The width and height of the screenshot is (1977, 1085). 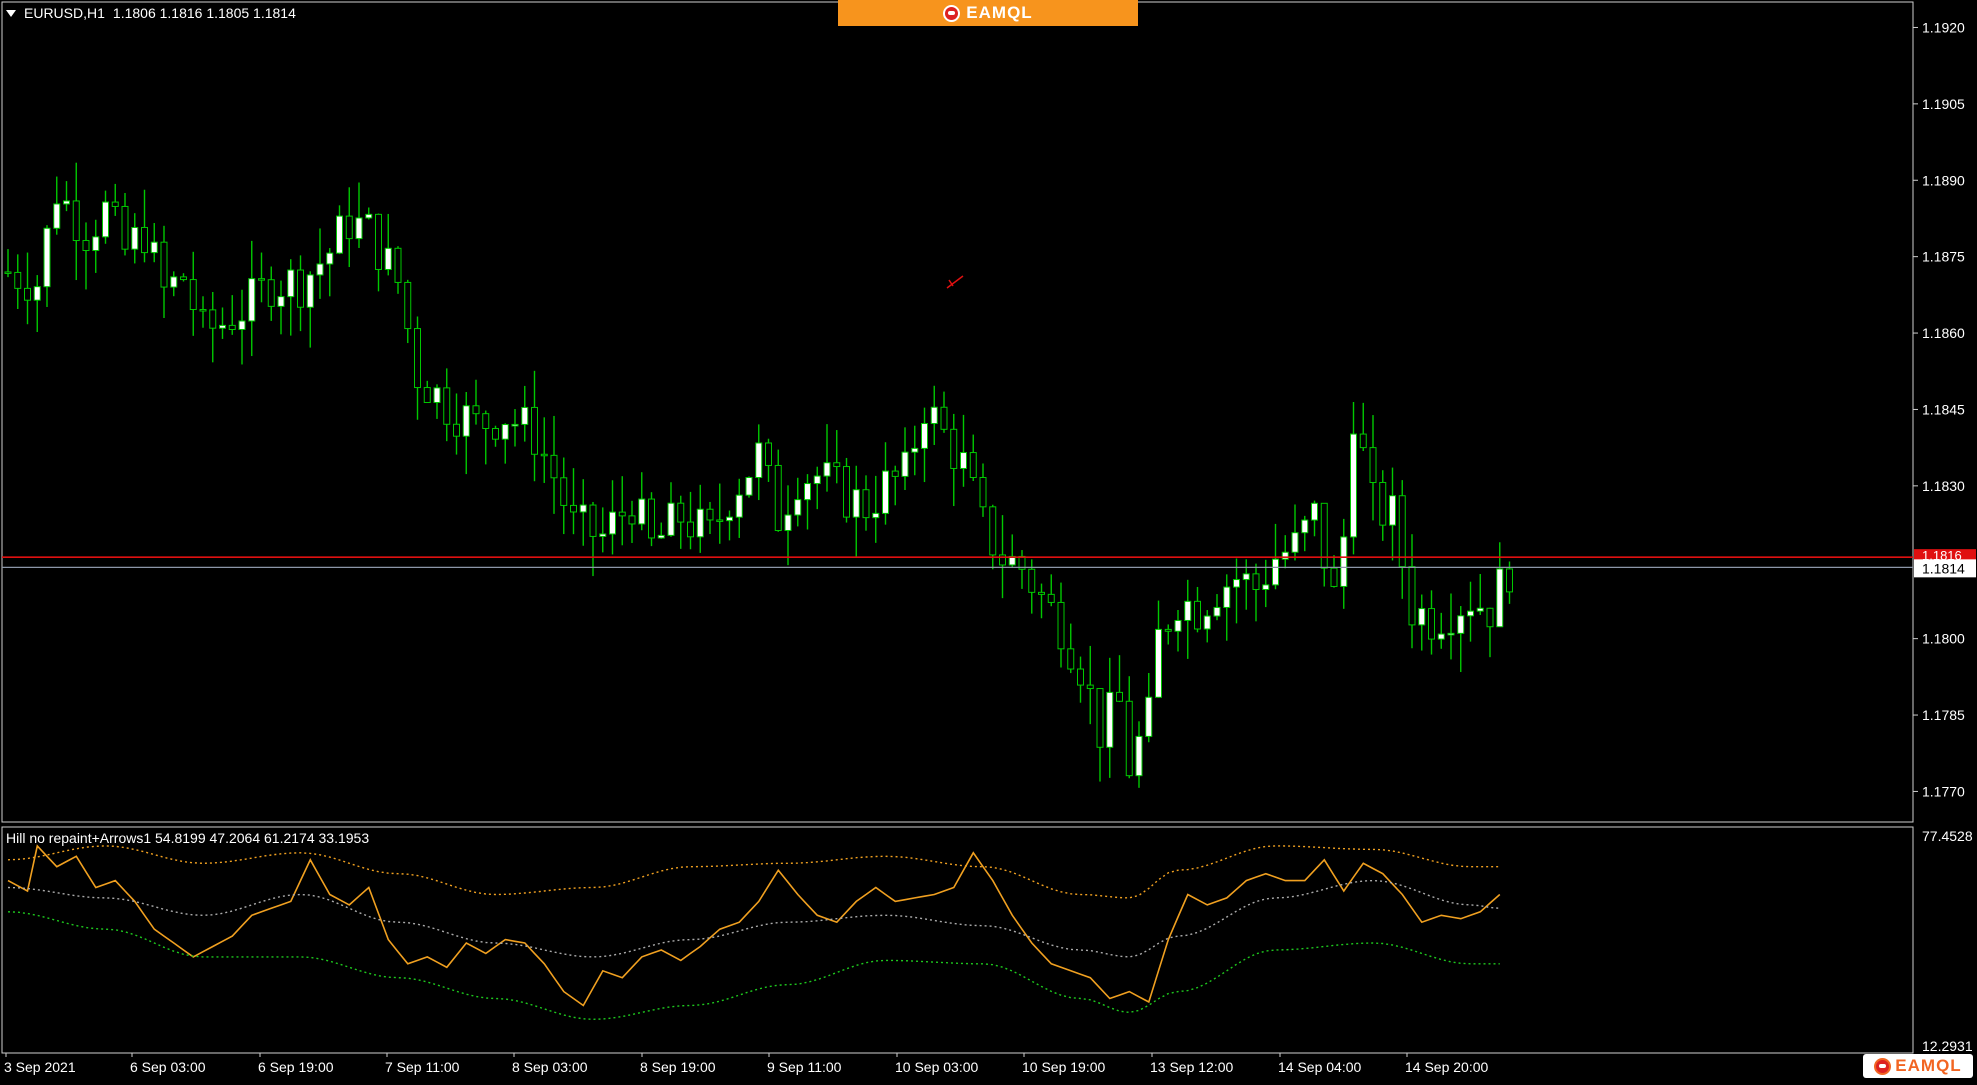 I want to click on banner-brand: EAMQL, so click(x=999, y=12).